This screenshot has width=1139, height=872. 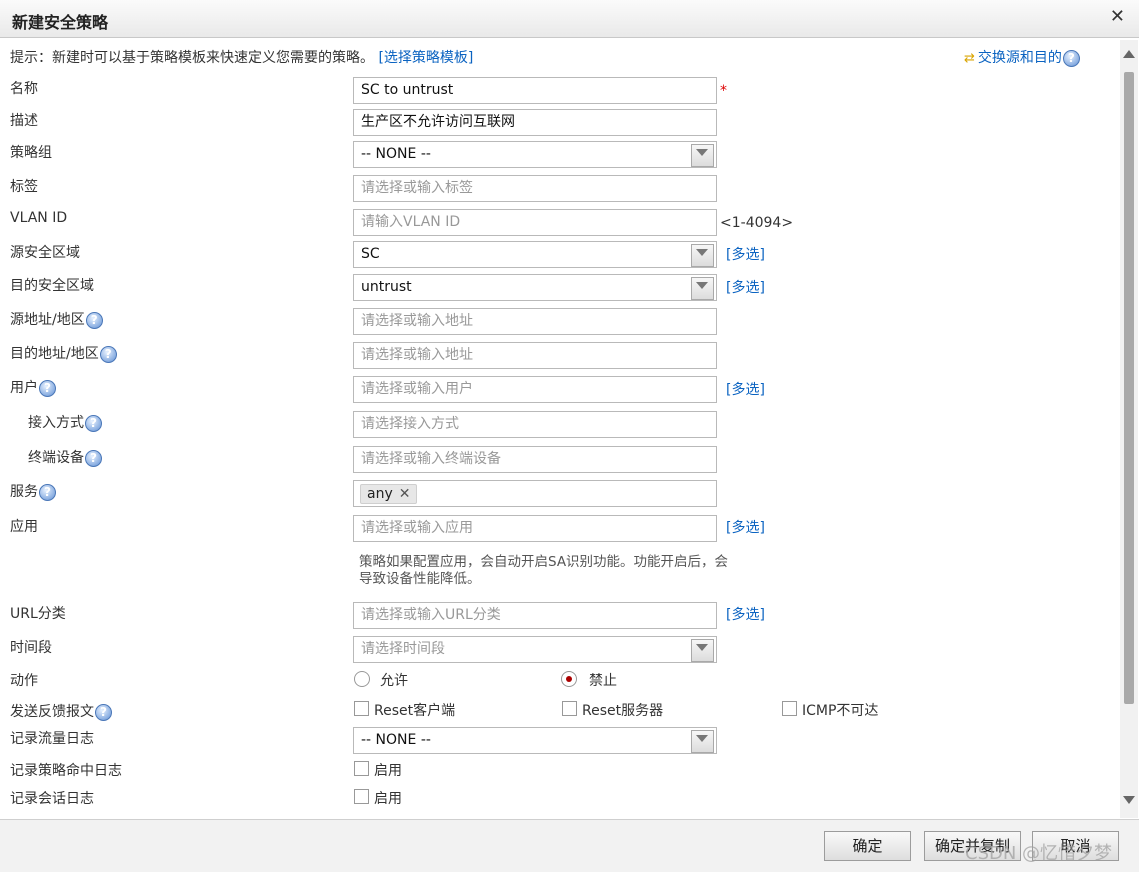 I want to click on tag-input: 请选择或输入标签, so click(x=535, y=188).